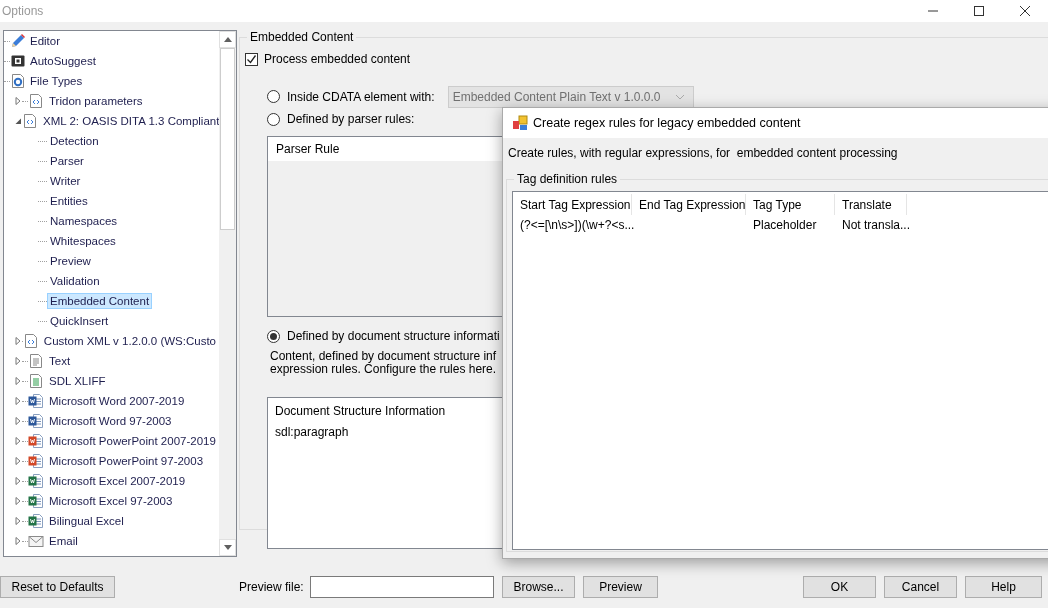  I want to click on tree-item: Microsoft PowerPoint 97-2003, so click(126, 461).